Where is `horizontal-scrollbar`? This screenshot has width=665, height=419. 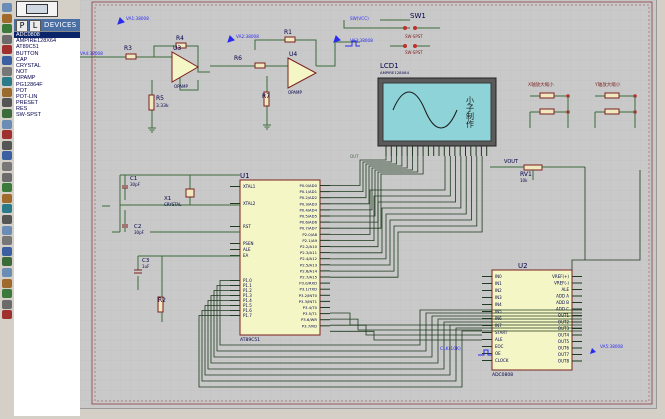 horizontal-scrollbar is located at coordinates (368, 411).